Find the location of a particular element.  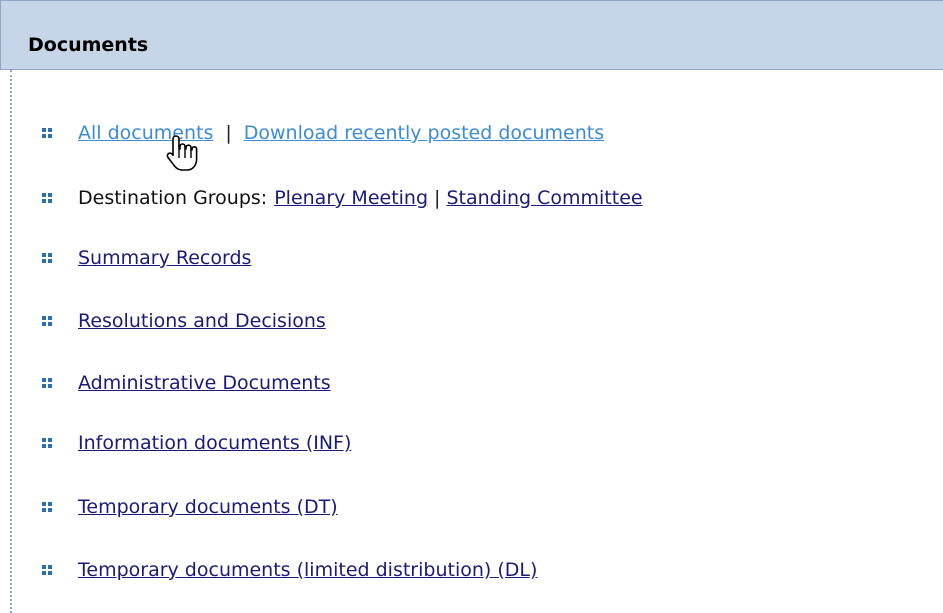

list-item-information-documents: Information documents (INF) is located at coordinates (196, 443).